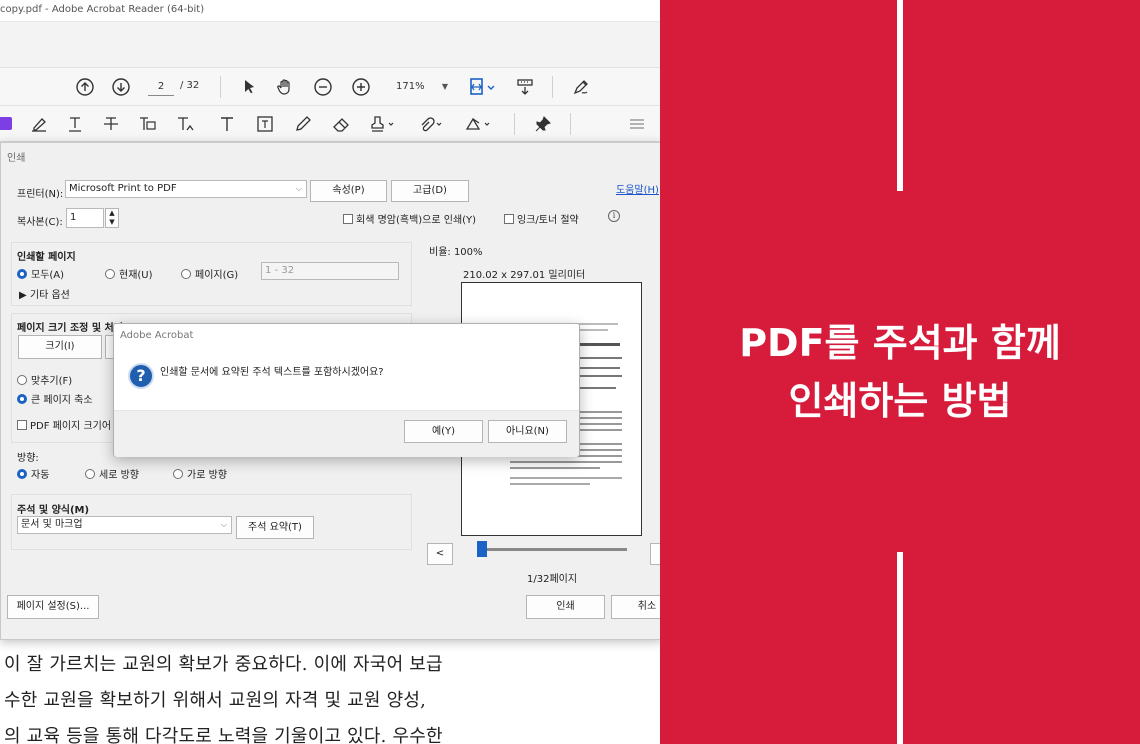 This screenshot has width=1140, height=744. I want to click on shrink-radio: 큰 페이지 축소, so click(55, 398).